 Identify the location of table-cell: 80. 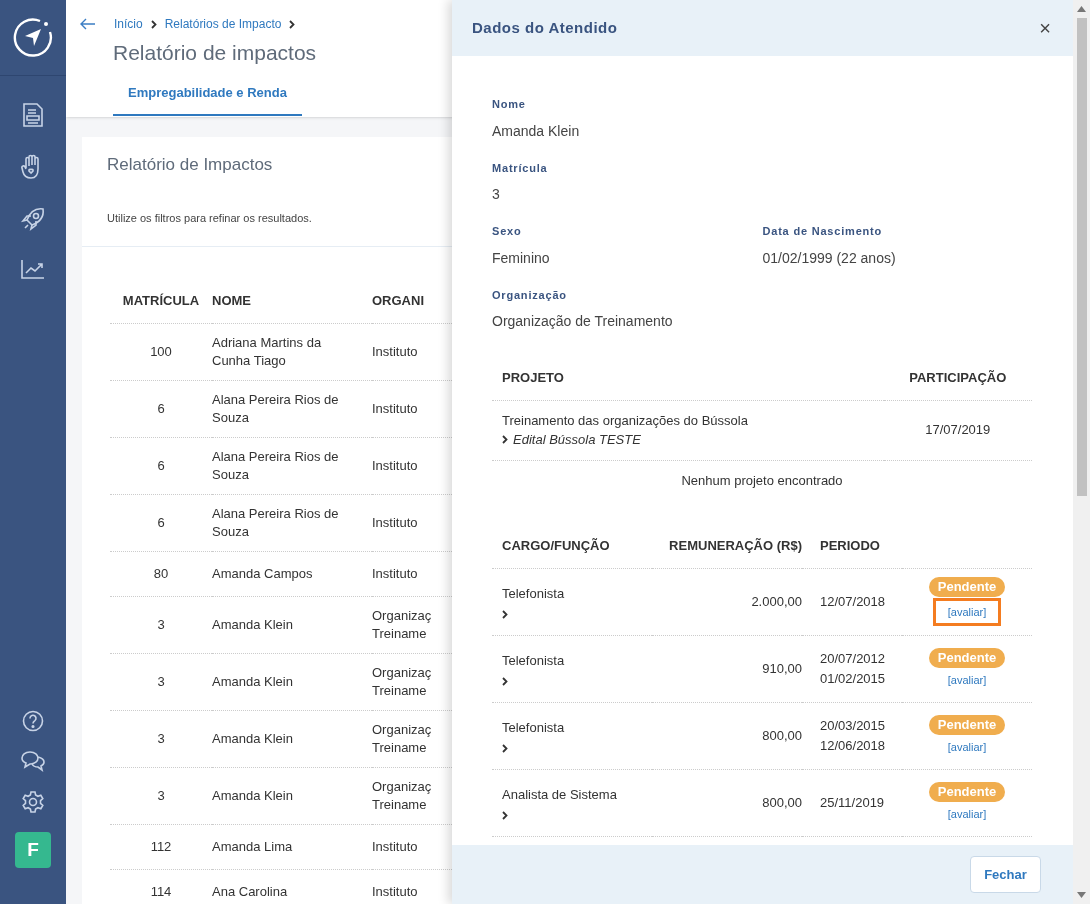
(161, 573).